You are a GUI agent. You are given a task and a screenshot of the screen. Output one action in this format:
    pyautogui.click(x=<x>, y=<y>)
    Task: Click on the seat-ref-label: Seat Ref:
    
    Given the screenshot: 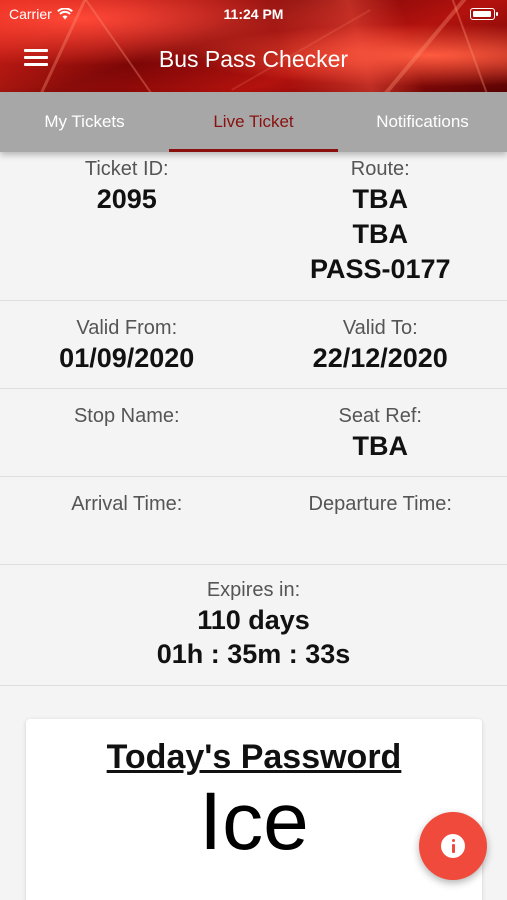 What is the action you would take?
    pyautogui.click(x=380, y=416)
    